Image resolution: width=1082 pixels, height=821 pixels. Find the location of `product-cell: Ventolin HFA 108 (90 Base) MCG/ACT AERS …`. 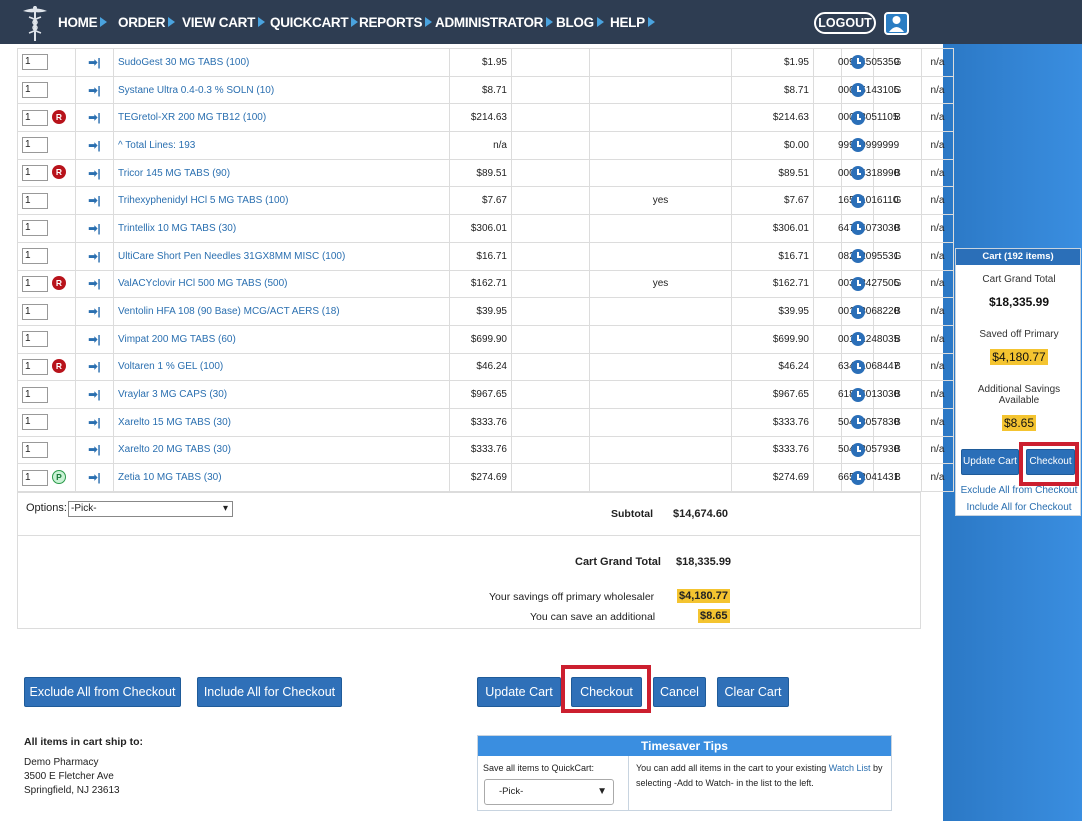

product-cell: Ventolin HFA 108 (90 Base) MCG/ACT AERS … is located at coordinates (281, 311).